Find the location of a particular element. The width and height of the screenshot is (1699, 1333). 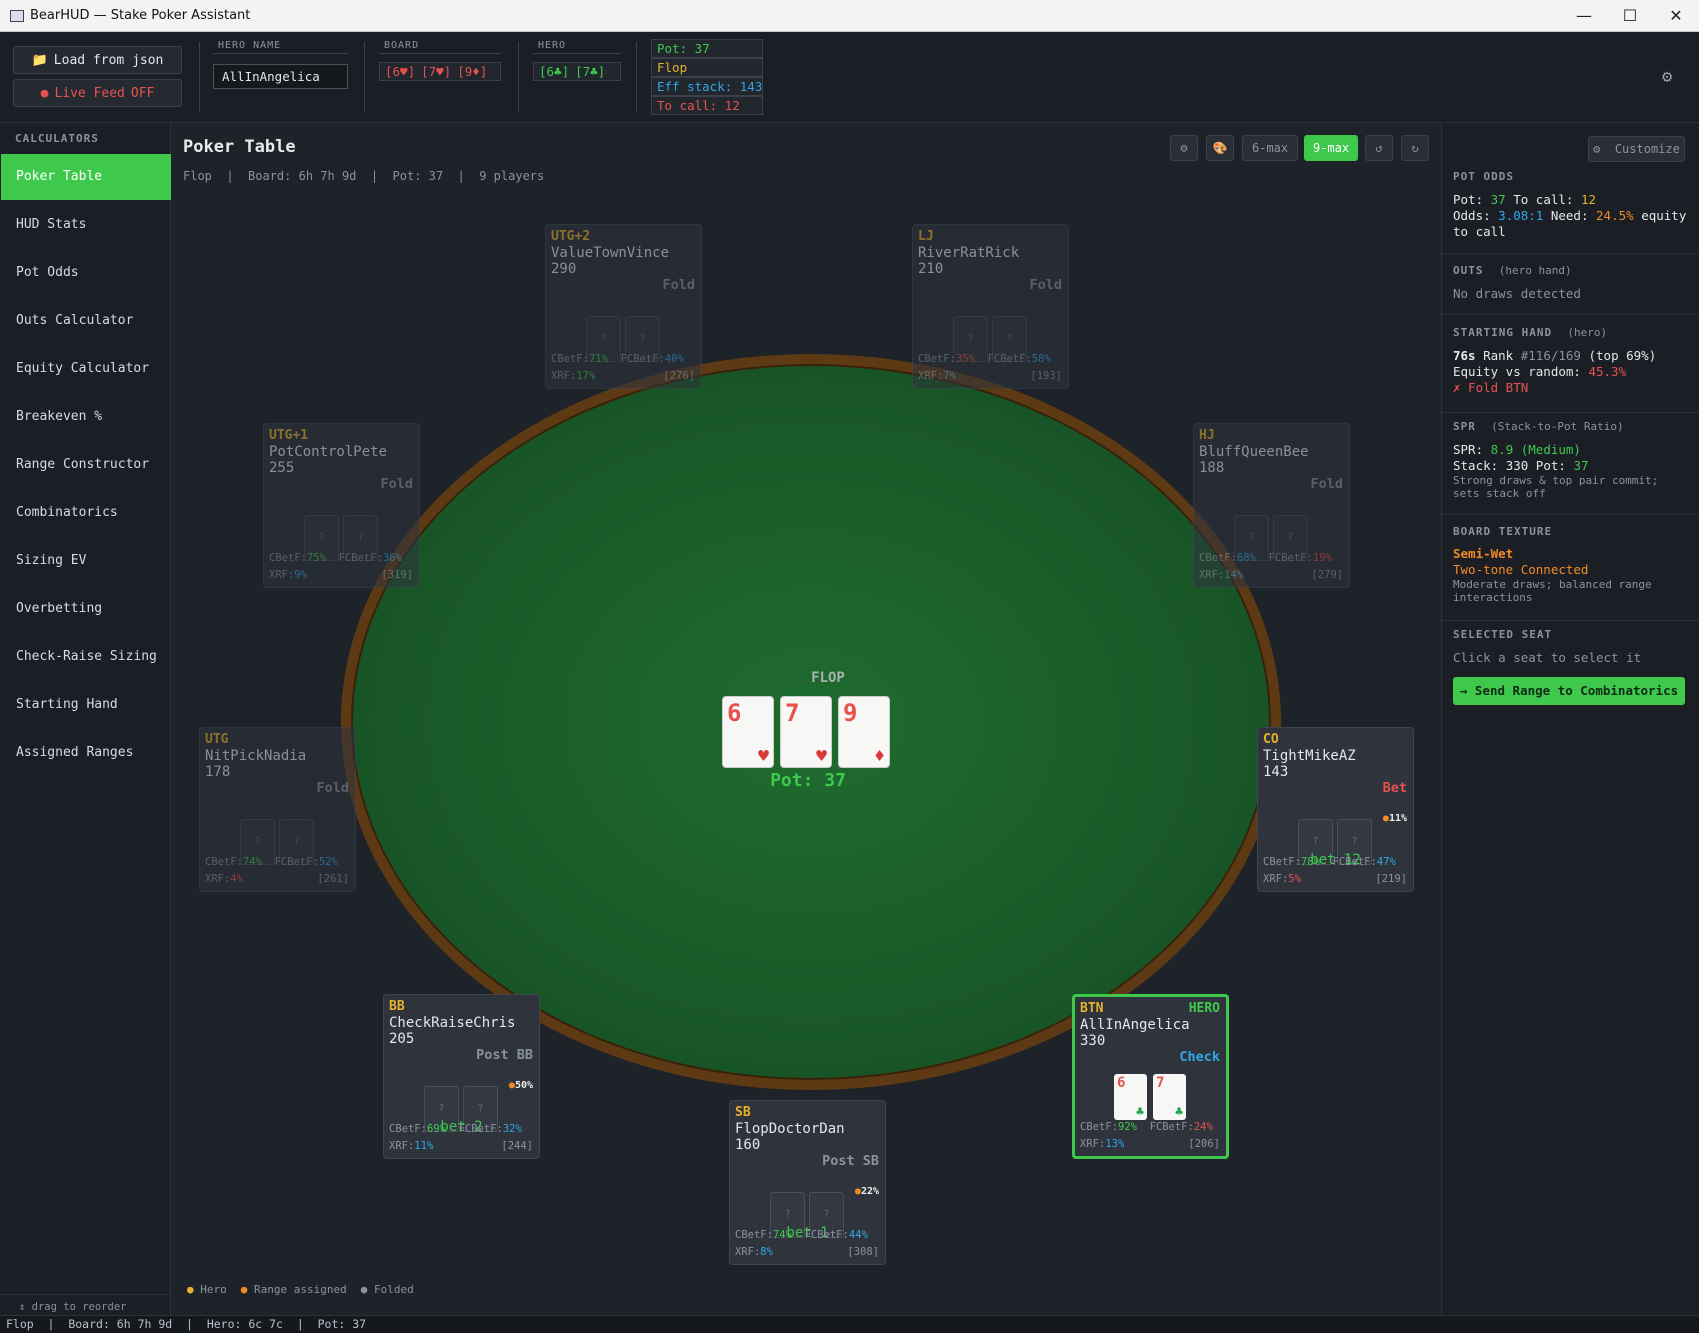

seat-stats: CBetF:71% FCBetF:40% XRF:17% [276] is located at coordinates (623, 367).